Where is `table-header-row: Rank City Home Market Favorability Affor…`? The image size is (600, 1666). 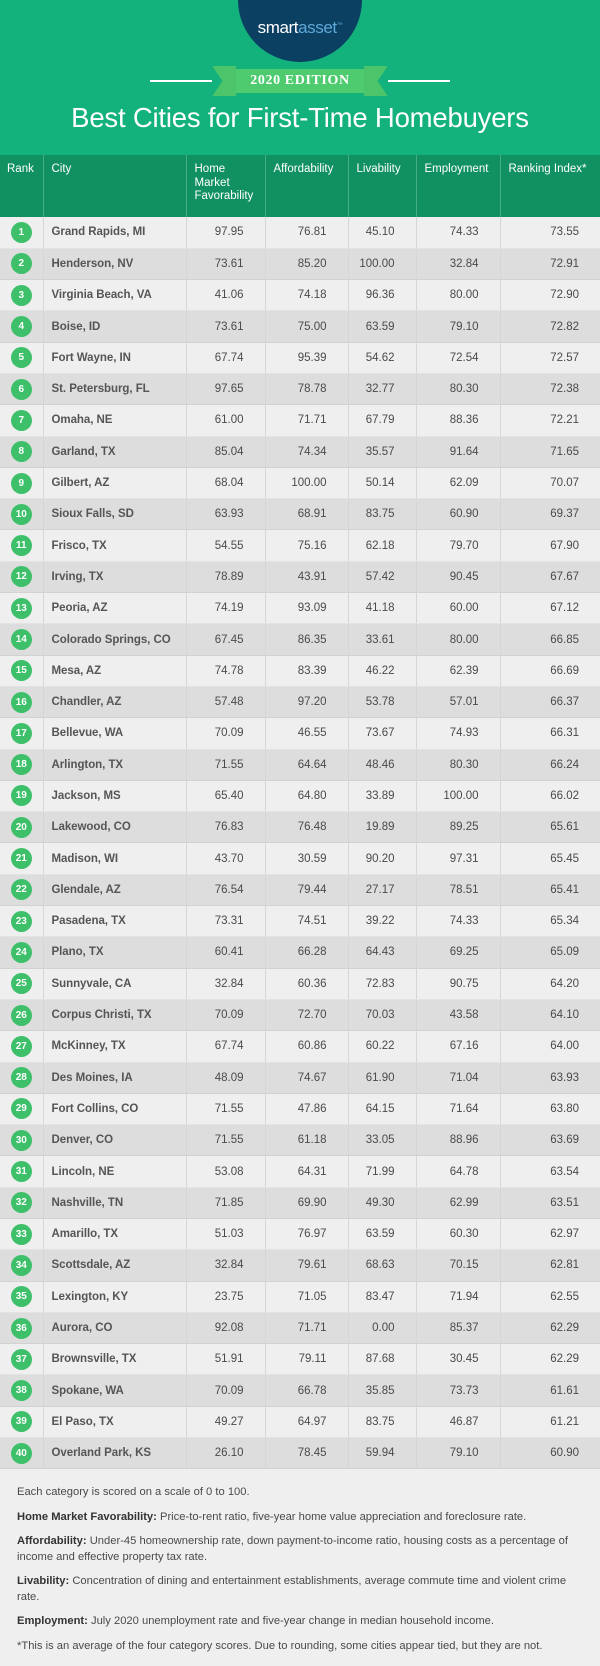
table-header-row: Rank City Home Market Favorability Affor… is located at coordinates (300, 186).